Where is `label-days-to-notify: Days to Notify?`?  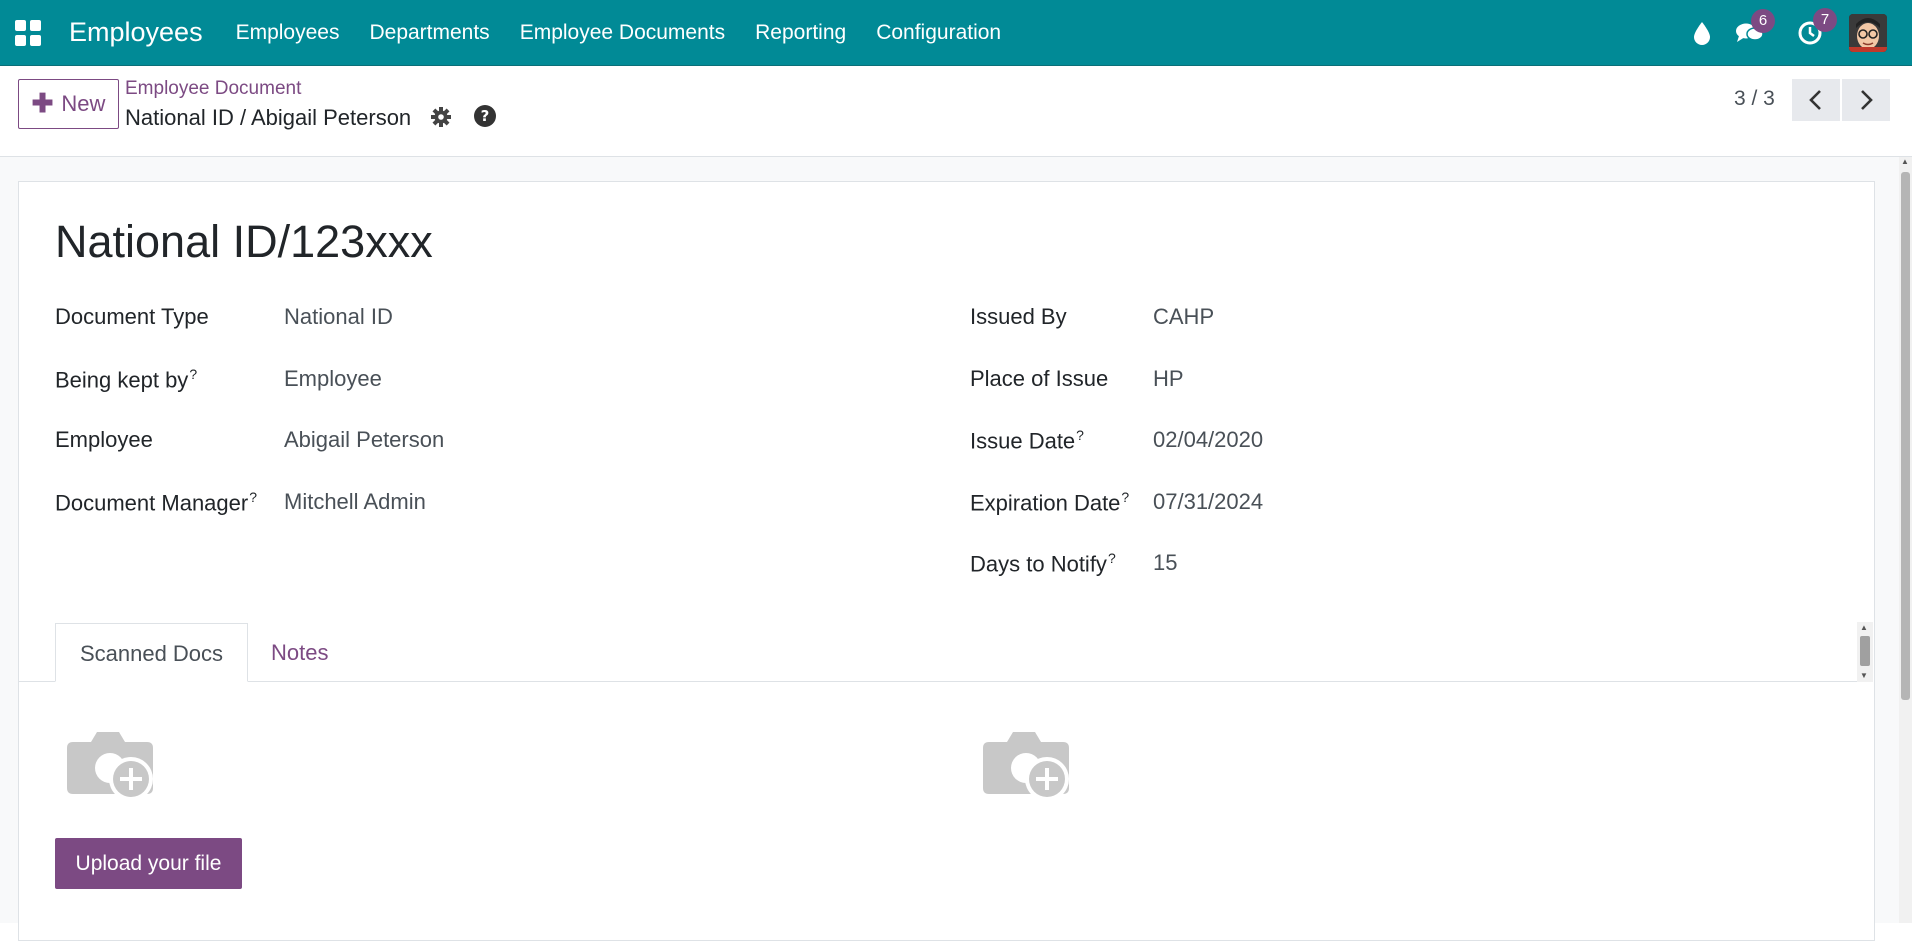
label-days-to-notify: Days to Notify? is located at coordinates (1043, 563).